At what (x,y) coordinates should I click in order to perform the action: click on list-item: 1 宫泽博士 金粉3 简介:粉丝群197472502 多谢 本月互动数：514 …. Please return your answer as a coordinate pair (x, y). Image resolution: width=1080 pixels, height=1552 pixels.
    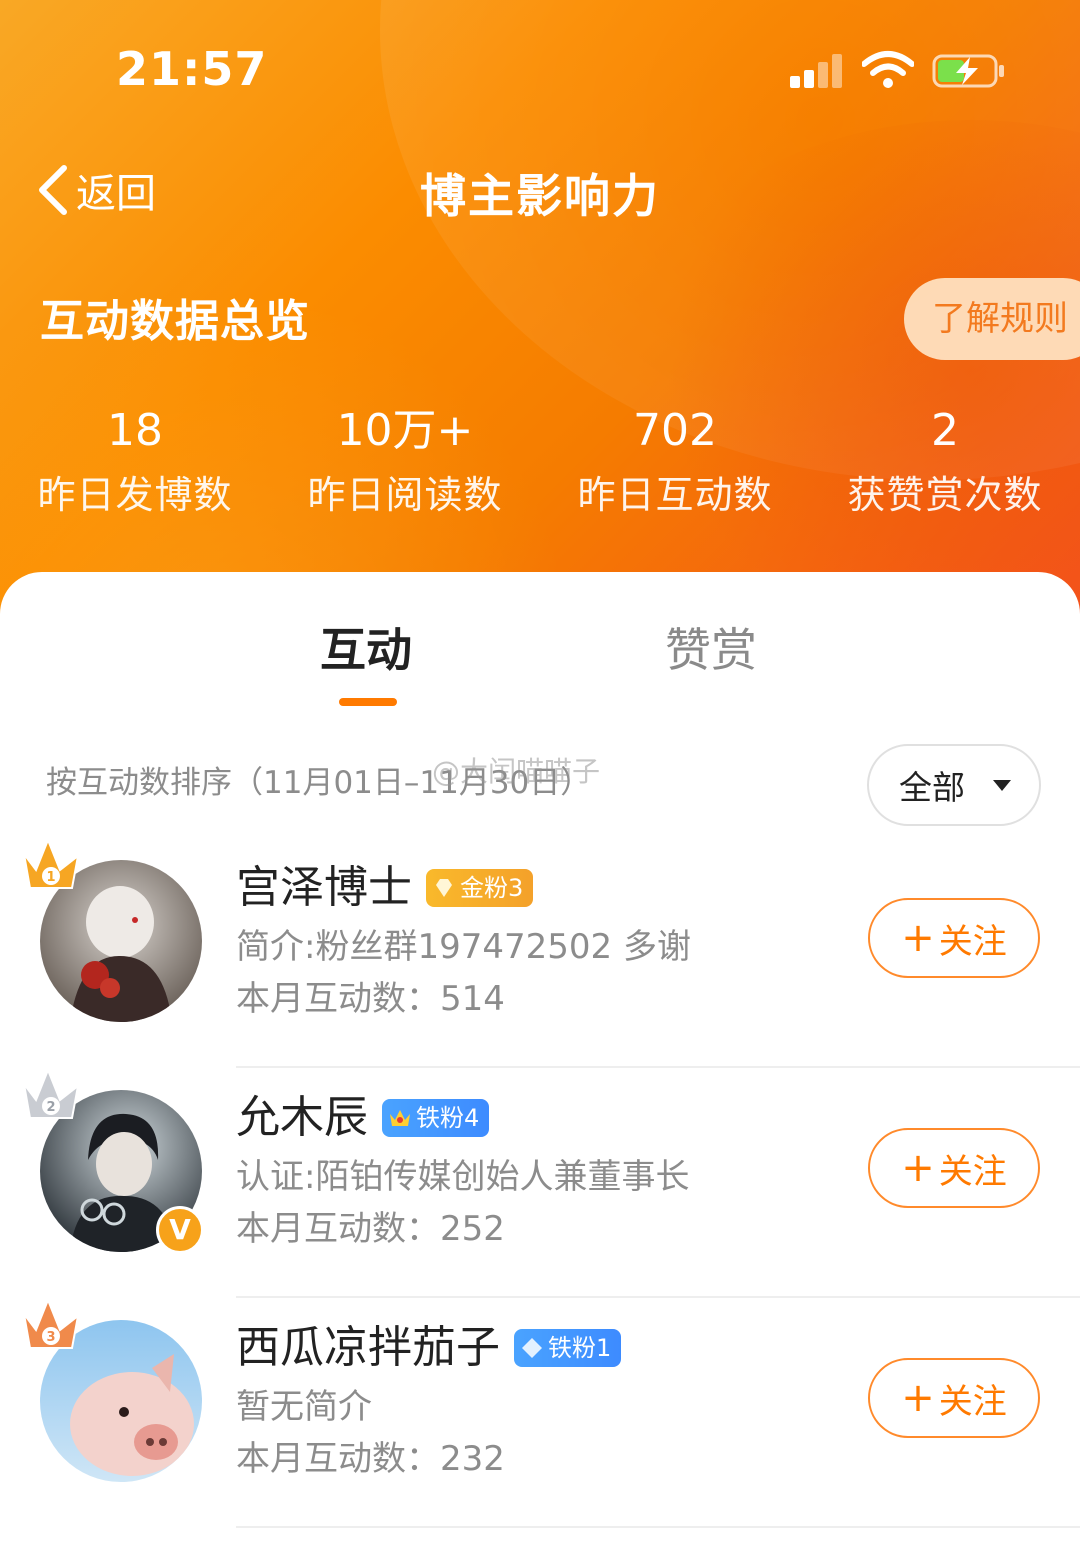
    Looking at the image, I should click on (540, 952).